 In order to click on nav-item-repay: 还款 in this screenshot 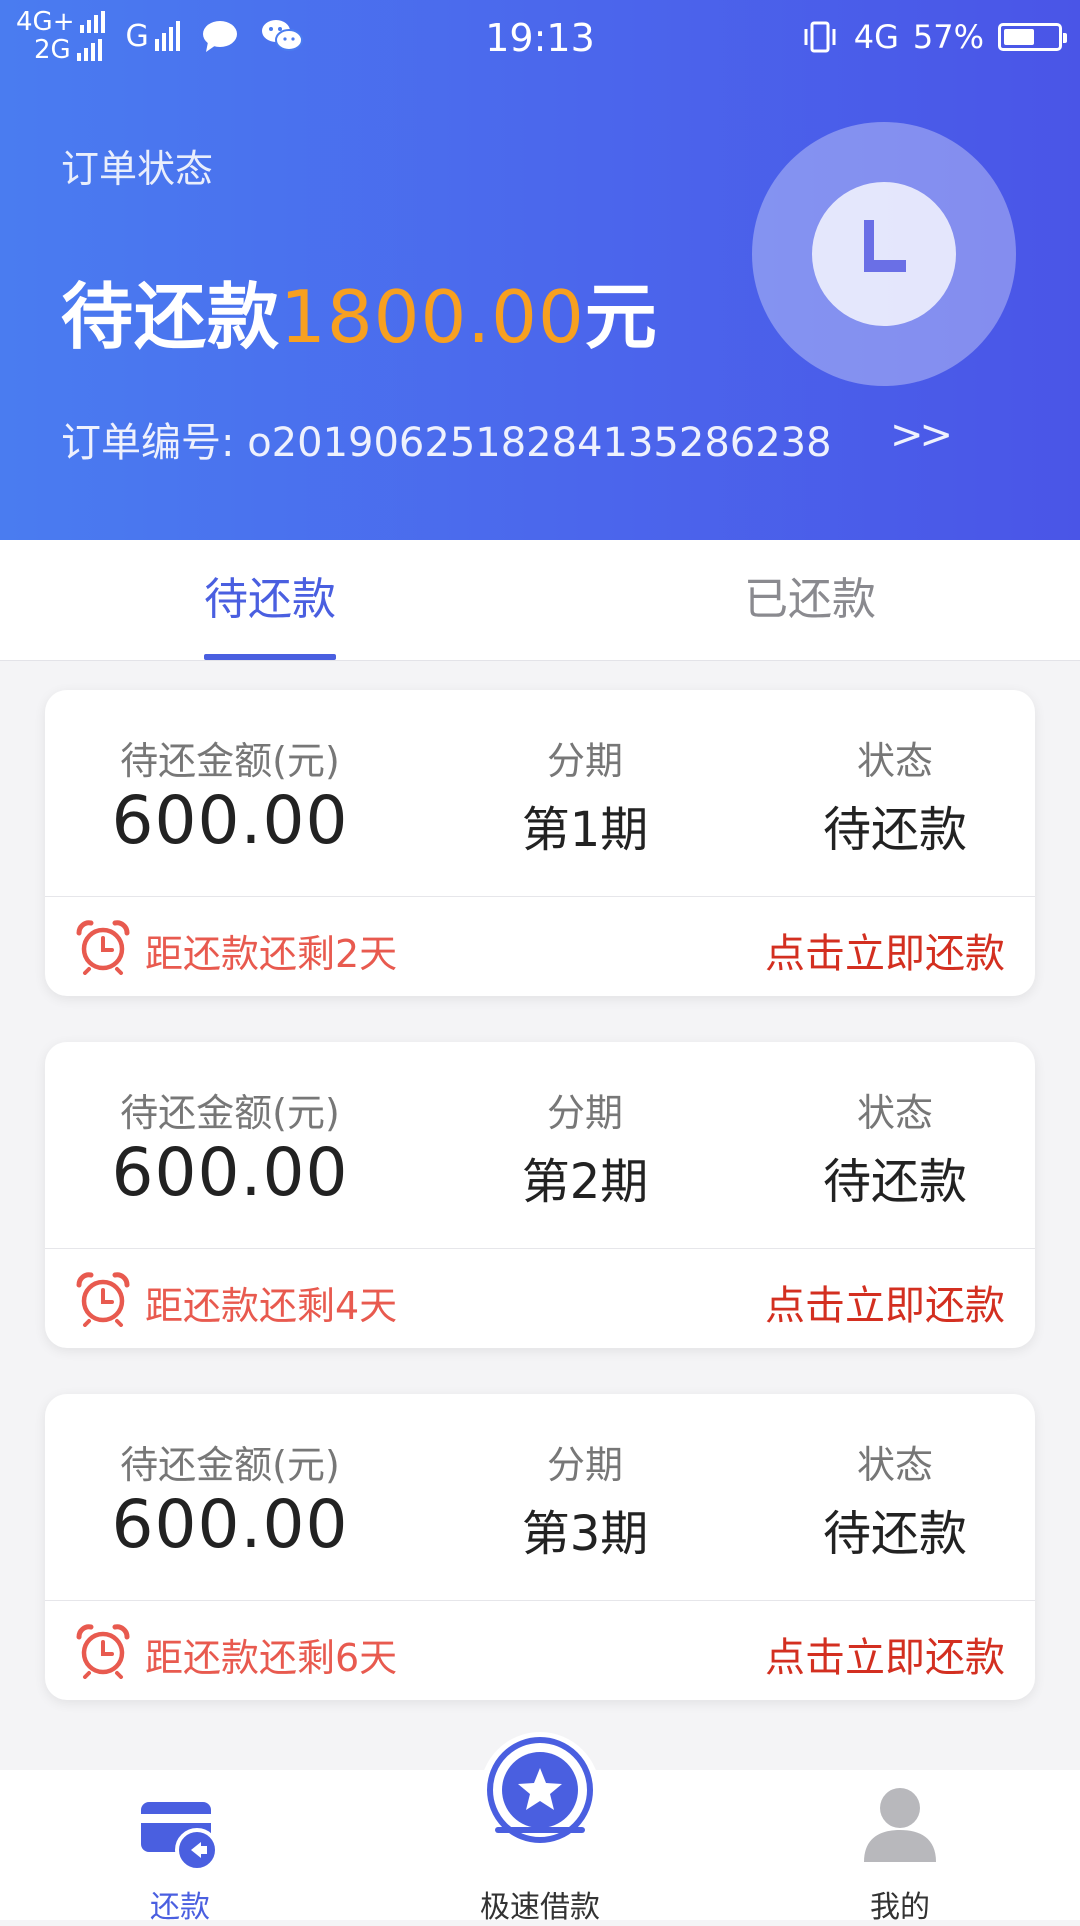, I will do `click(180, 1847)`.